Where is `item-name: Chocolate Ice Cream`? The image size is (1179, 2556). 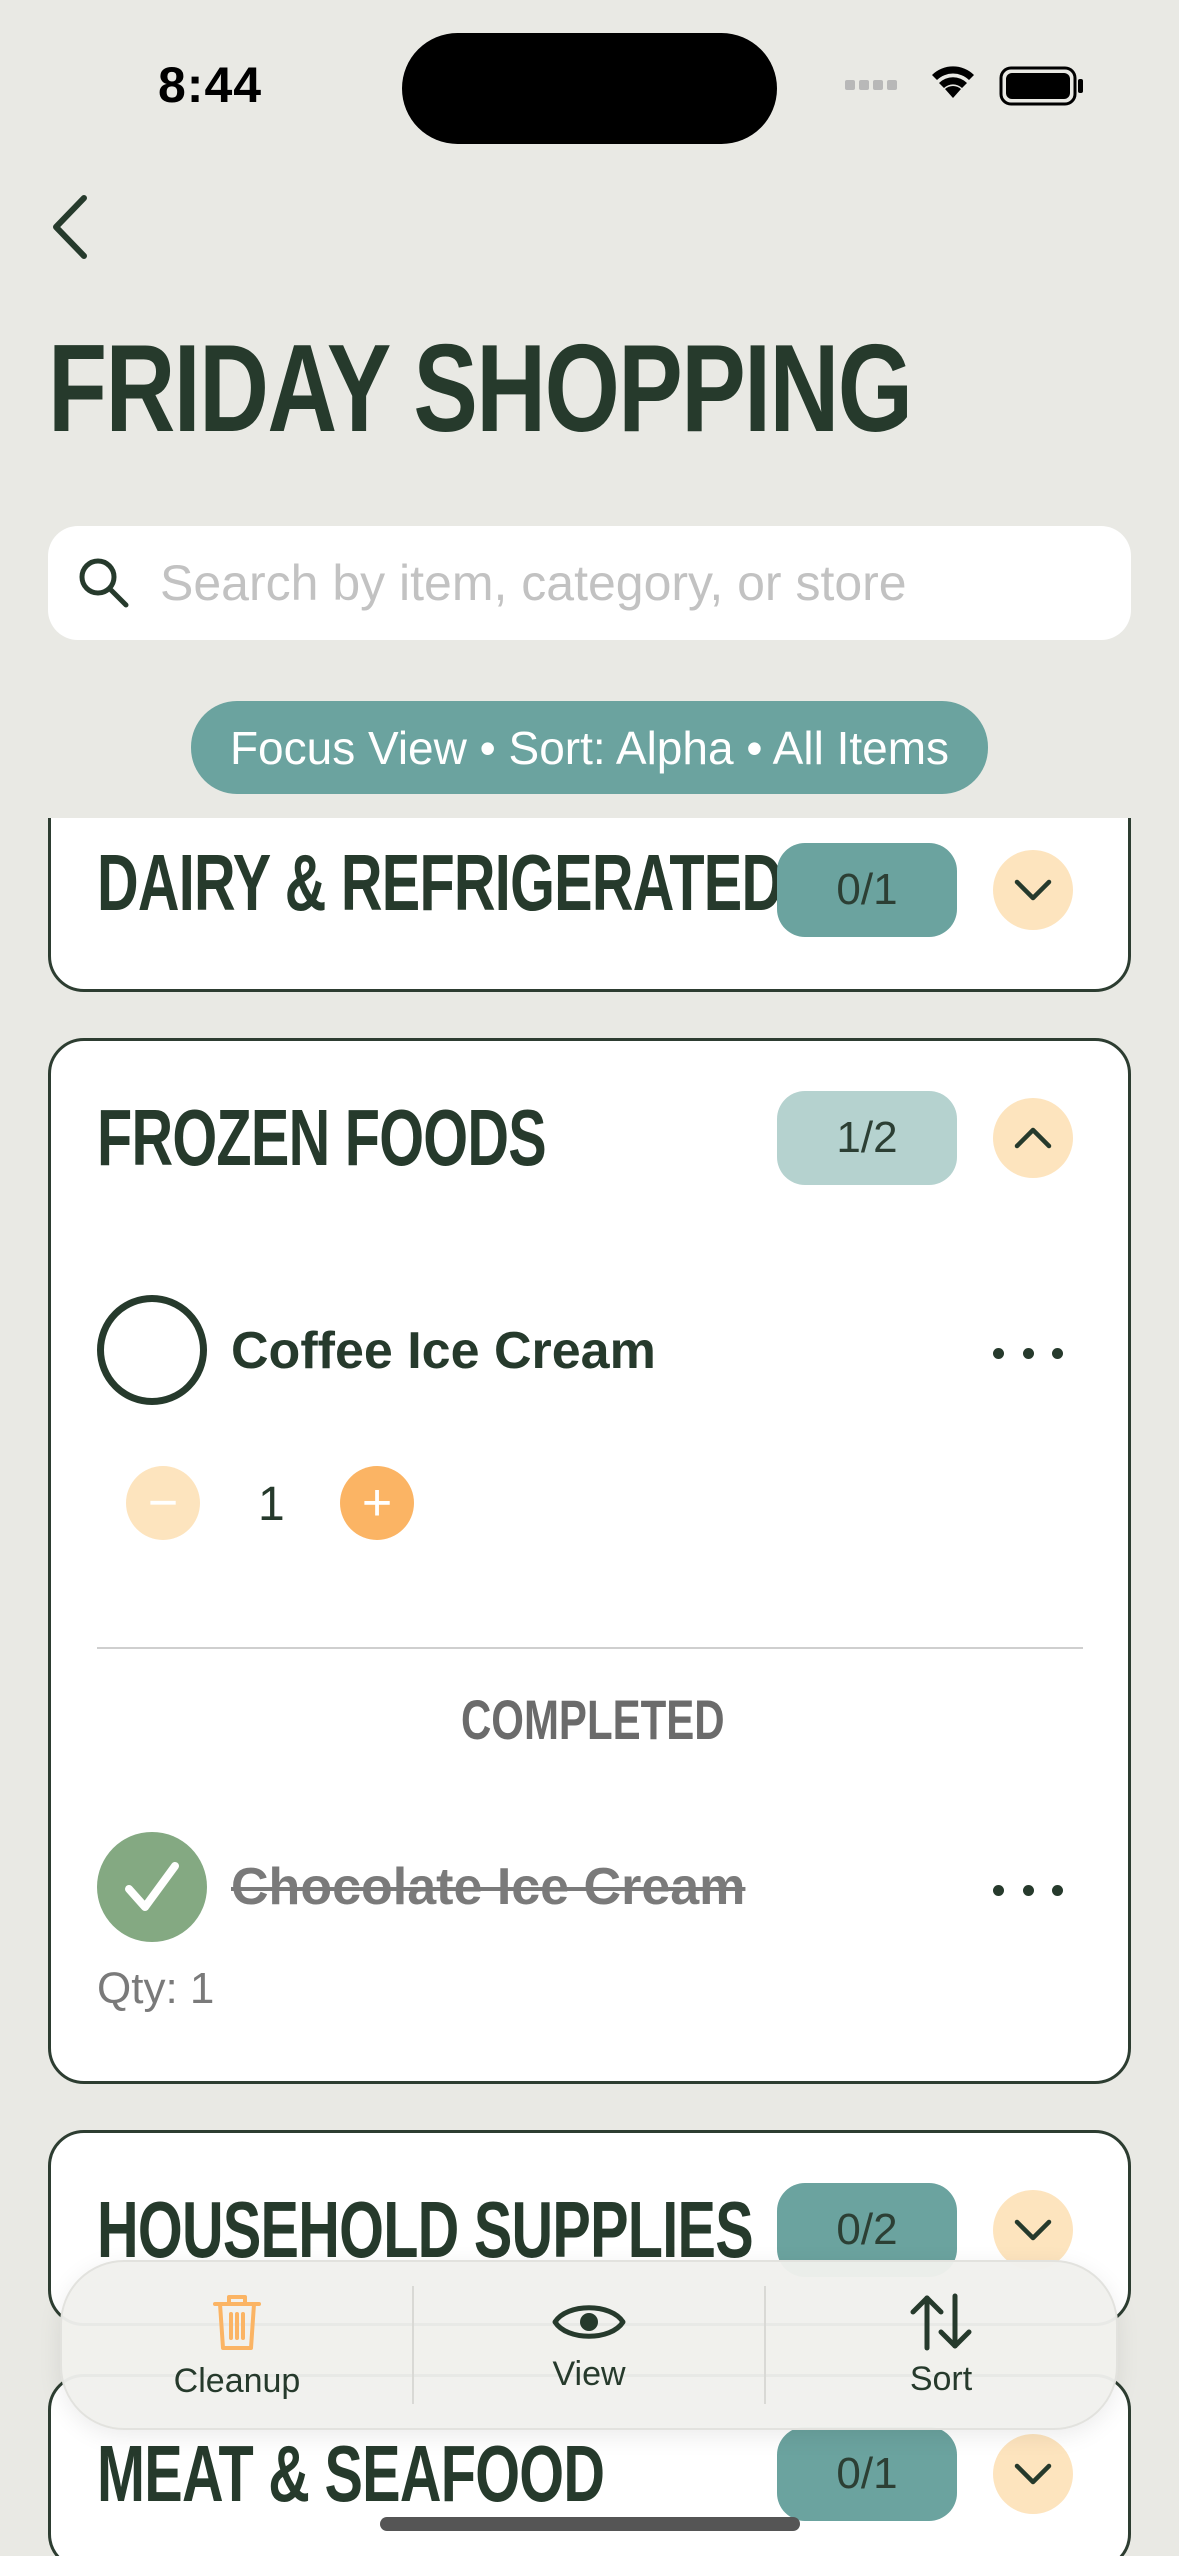
item-name: Chocolate Ice Cream is located at coordinates (488, 1887).